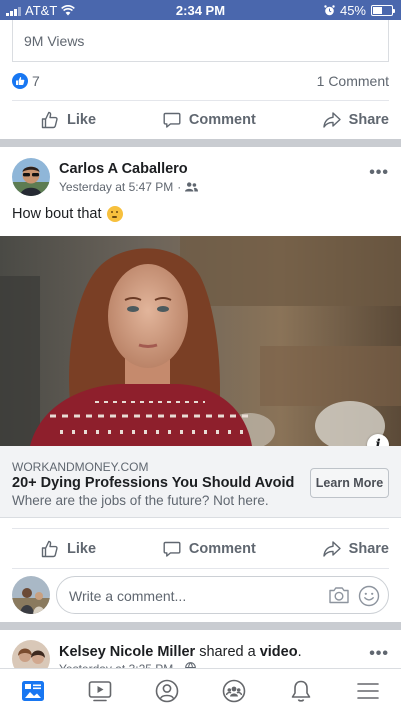 This screenshot has height=712, width=401. Describe the element at coordinates (369, 596) in the screenshot. I see `emoji-icon` at that location.